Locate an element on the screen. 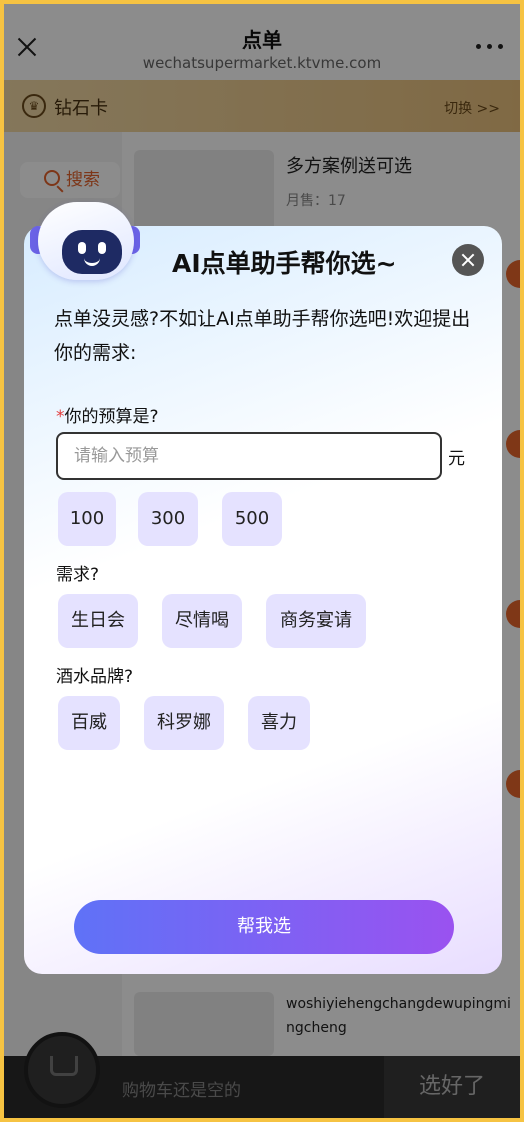 This screenshot has width=524, height=1122. brand-label: 酒水品牌? is located at coordinates (95, 677).